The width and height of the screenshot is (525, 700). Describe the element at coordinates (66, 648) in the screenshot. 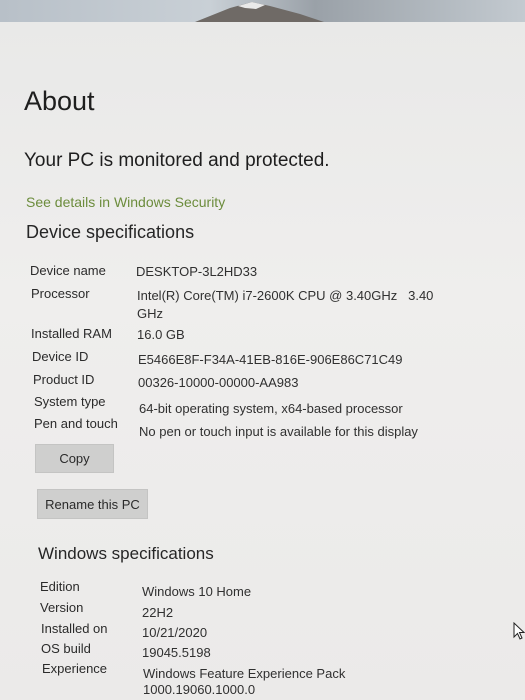

I see `spec-label: OS build` at that location.